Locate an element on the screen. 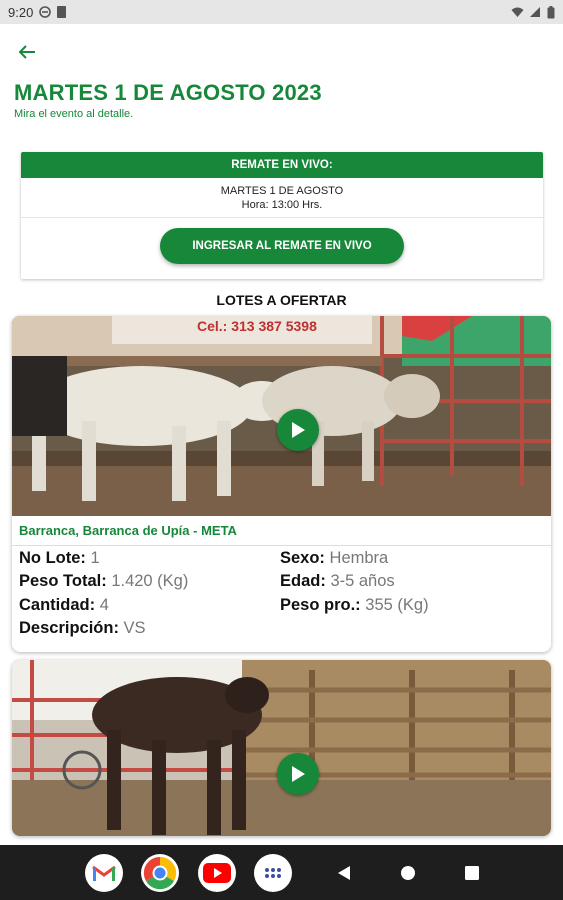 The height and width of the screenshot is (900, 563). avg-weight-label: Peso pro.: is located at coordinates (320, 605).